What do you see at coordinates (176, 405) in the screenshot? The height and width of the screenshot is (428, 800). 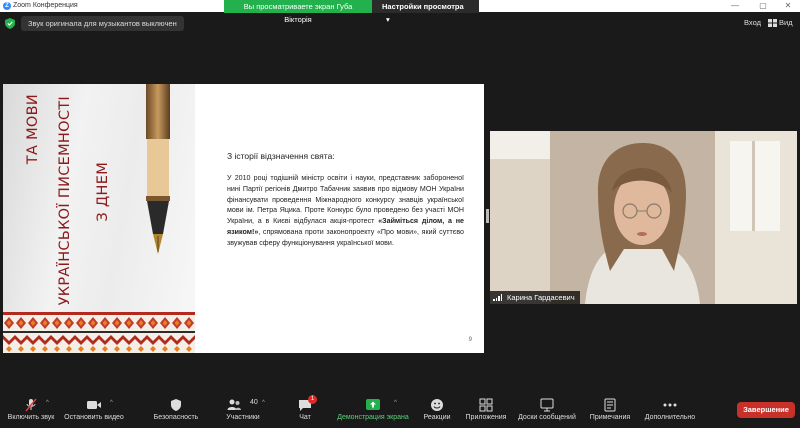 I see `shield-icon` at bounding box center [176, 405].